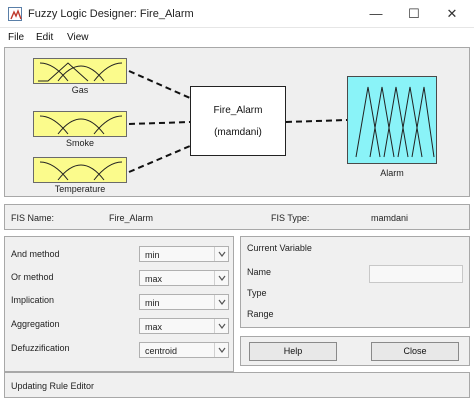 This screenshot has width=474, height=402. What do you see at coordinates (355, 351) in the screenshot?
I see `button-panel: Help Close` at bounding box center [355, 351].